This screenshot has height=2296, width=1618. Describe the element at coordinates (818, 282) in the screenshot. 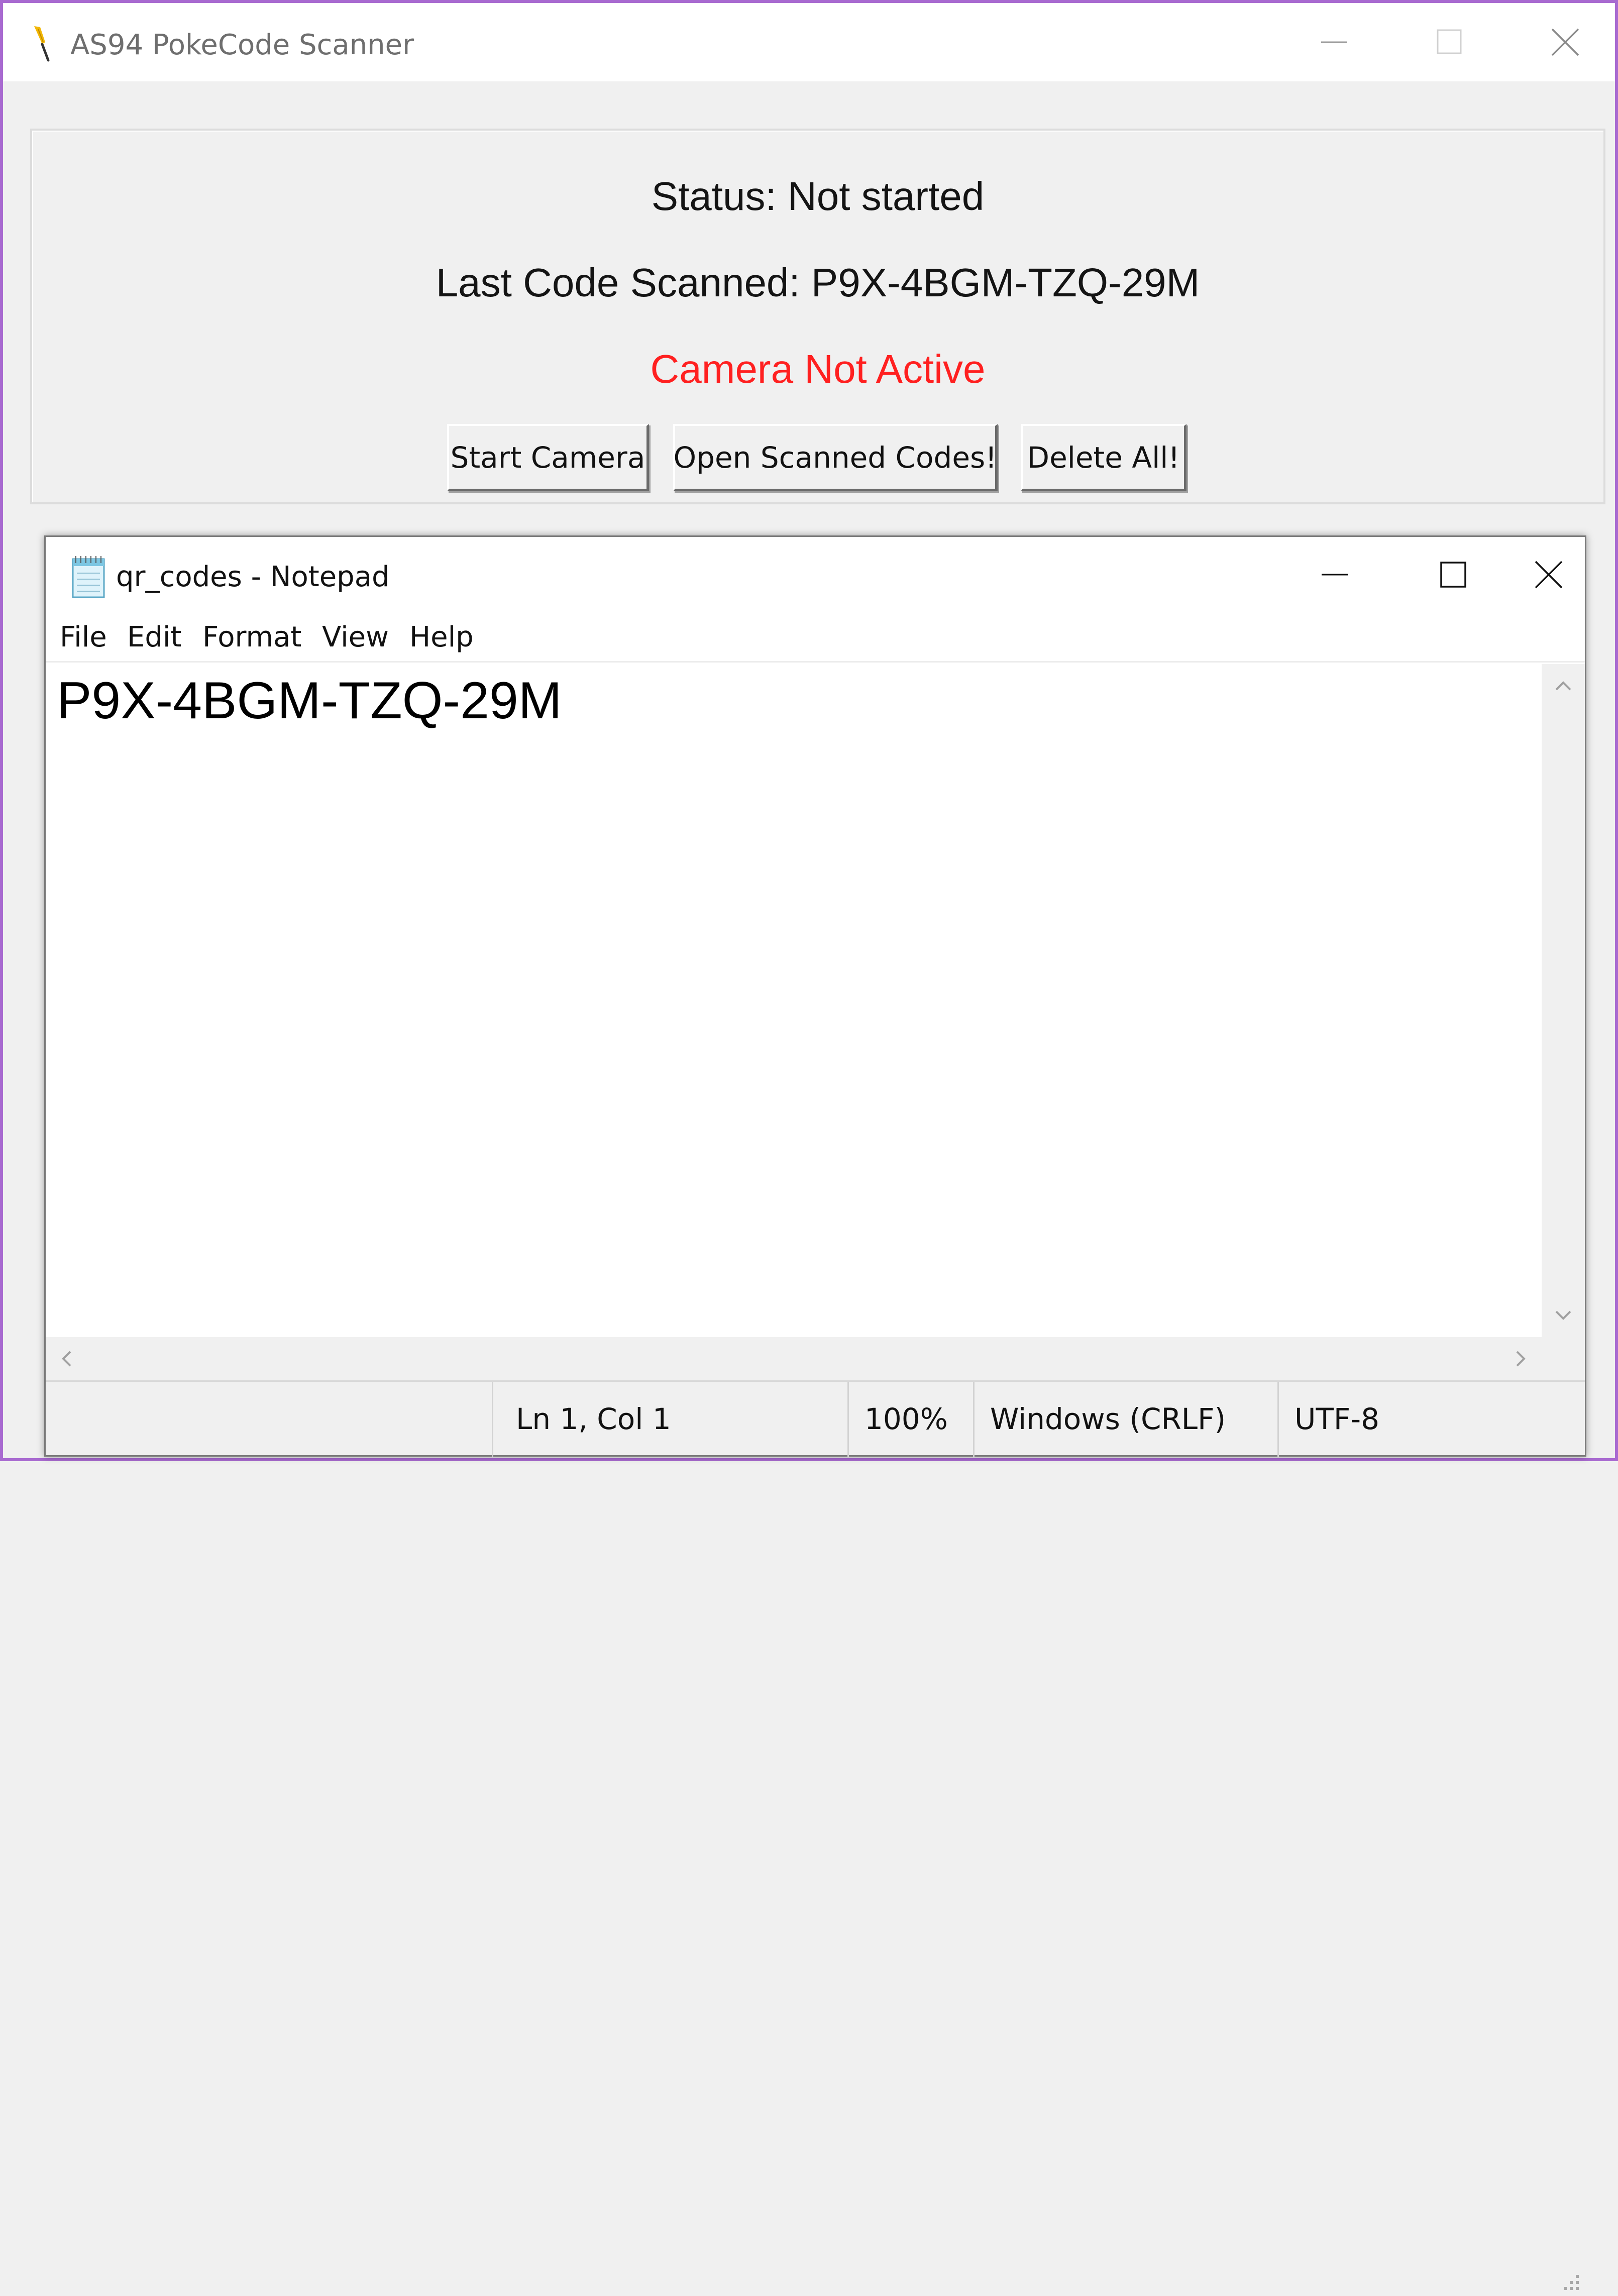

I see `last-code-label: Last Code Scanned: P9X-4BGM-TZQ-29M` at that location.